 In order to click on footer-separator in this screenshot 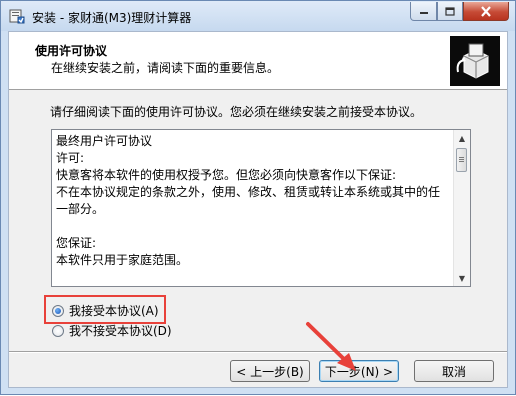, I will do `click(258, 352)`.